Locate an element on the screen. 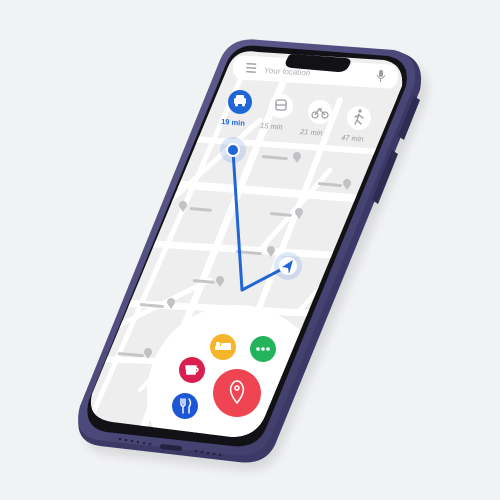 This screenshot has width=500, height=500. restaurant-button is located at coordinates (185, 406).